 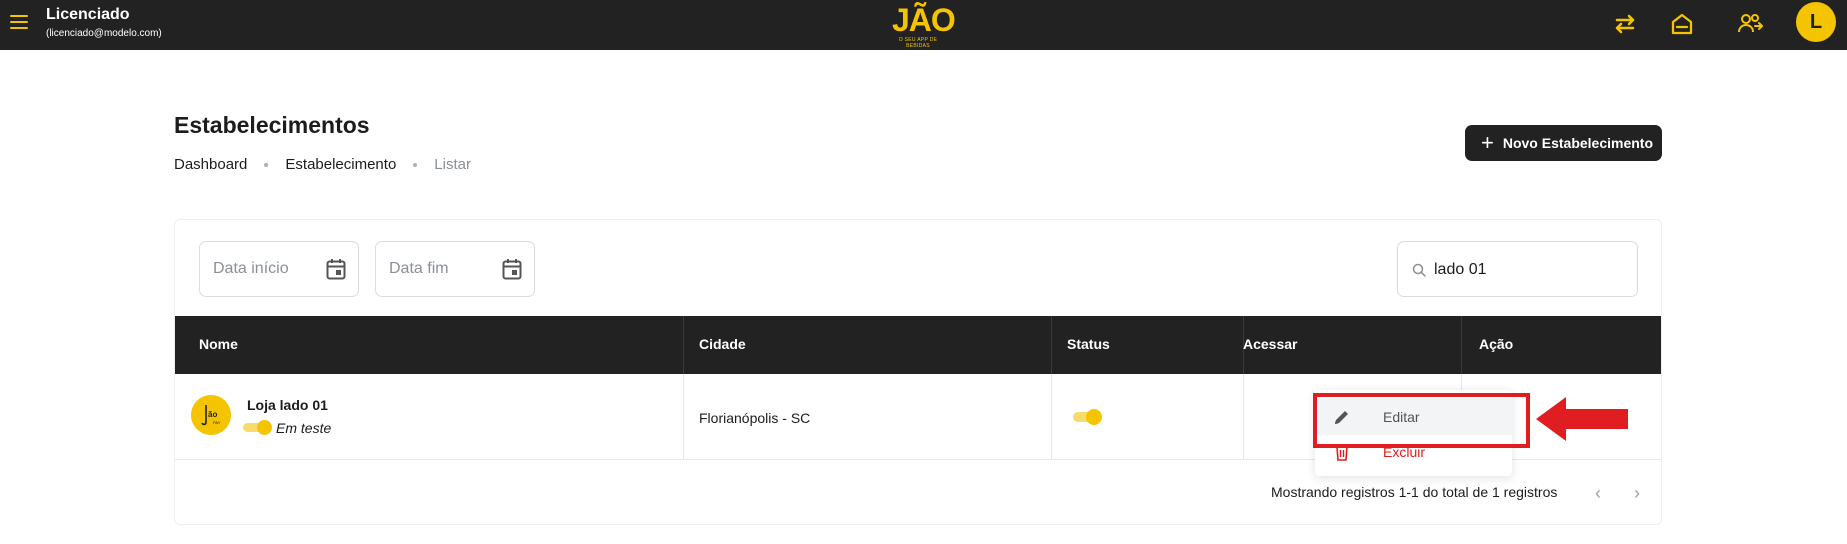 I want to click on start-date-placeholder: Data início, so click(x=251, y=268).